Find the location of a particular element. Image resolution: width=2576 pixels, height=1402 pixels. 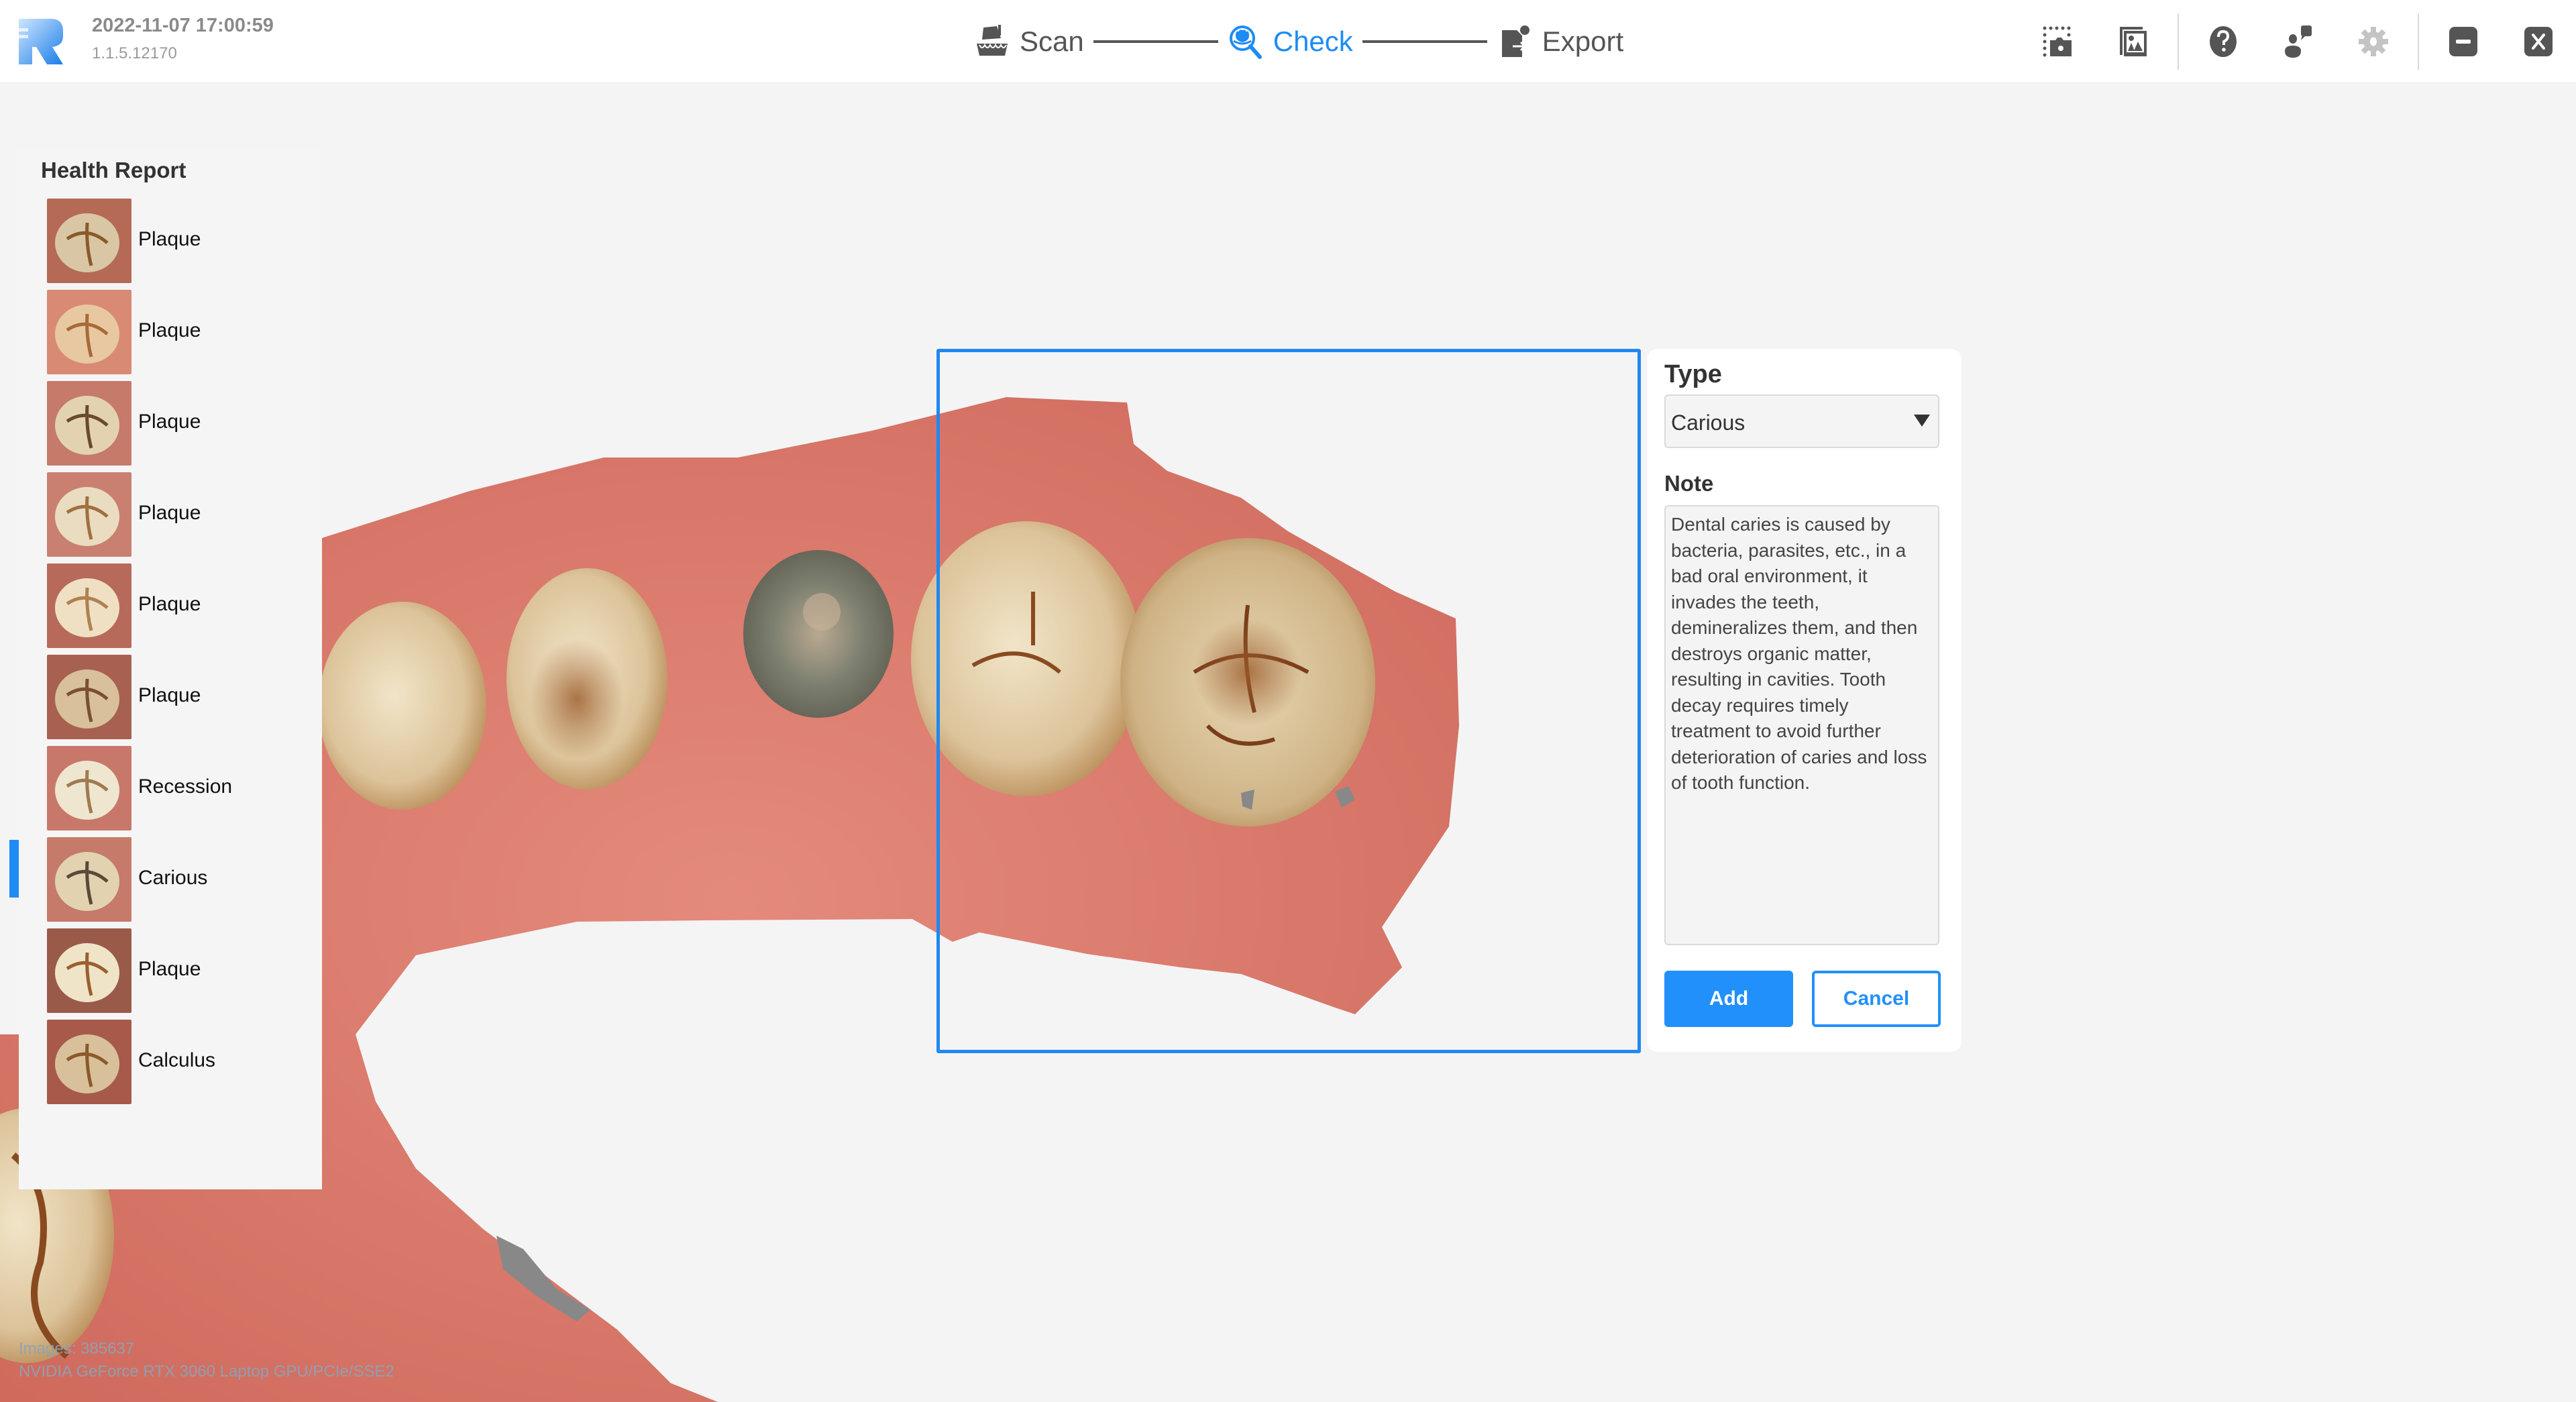

close-icon is located at coordinates (2538, 42).